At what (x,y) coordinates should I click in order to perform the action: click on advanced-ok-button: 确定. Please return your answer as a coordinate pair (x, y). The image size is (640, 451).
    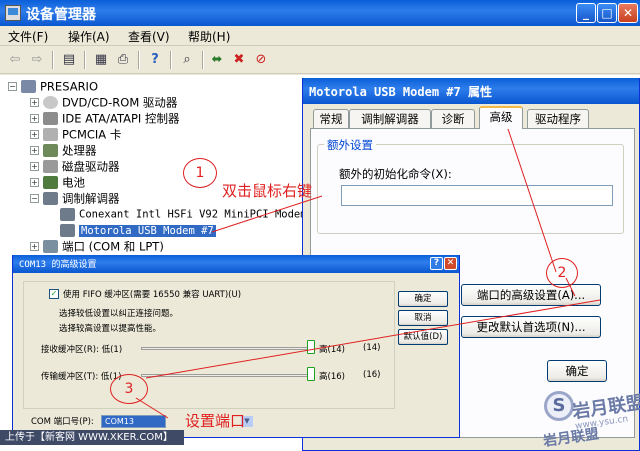
    Looking at the image, I should click on (423, 299).